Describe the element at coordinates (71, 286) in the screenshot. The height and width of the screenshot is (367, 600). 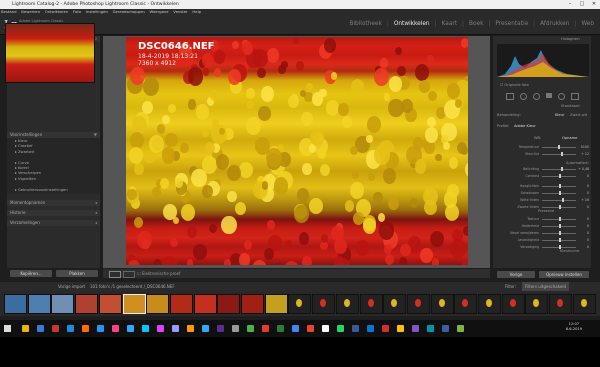
I see `filmstrip-source: Vorige import` at that location.